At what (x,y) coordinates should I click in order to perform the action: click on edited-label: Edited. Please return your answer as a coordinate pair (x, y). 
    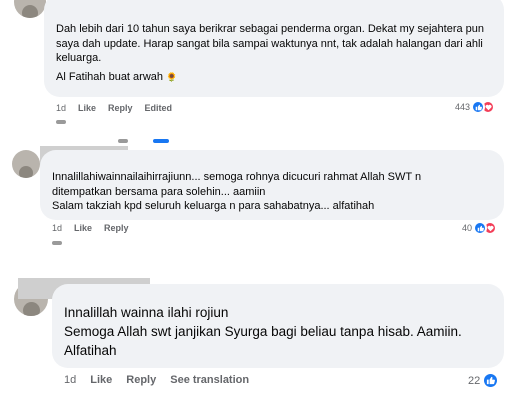
    Looking at the image, I should click on (158, 108).